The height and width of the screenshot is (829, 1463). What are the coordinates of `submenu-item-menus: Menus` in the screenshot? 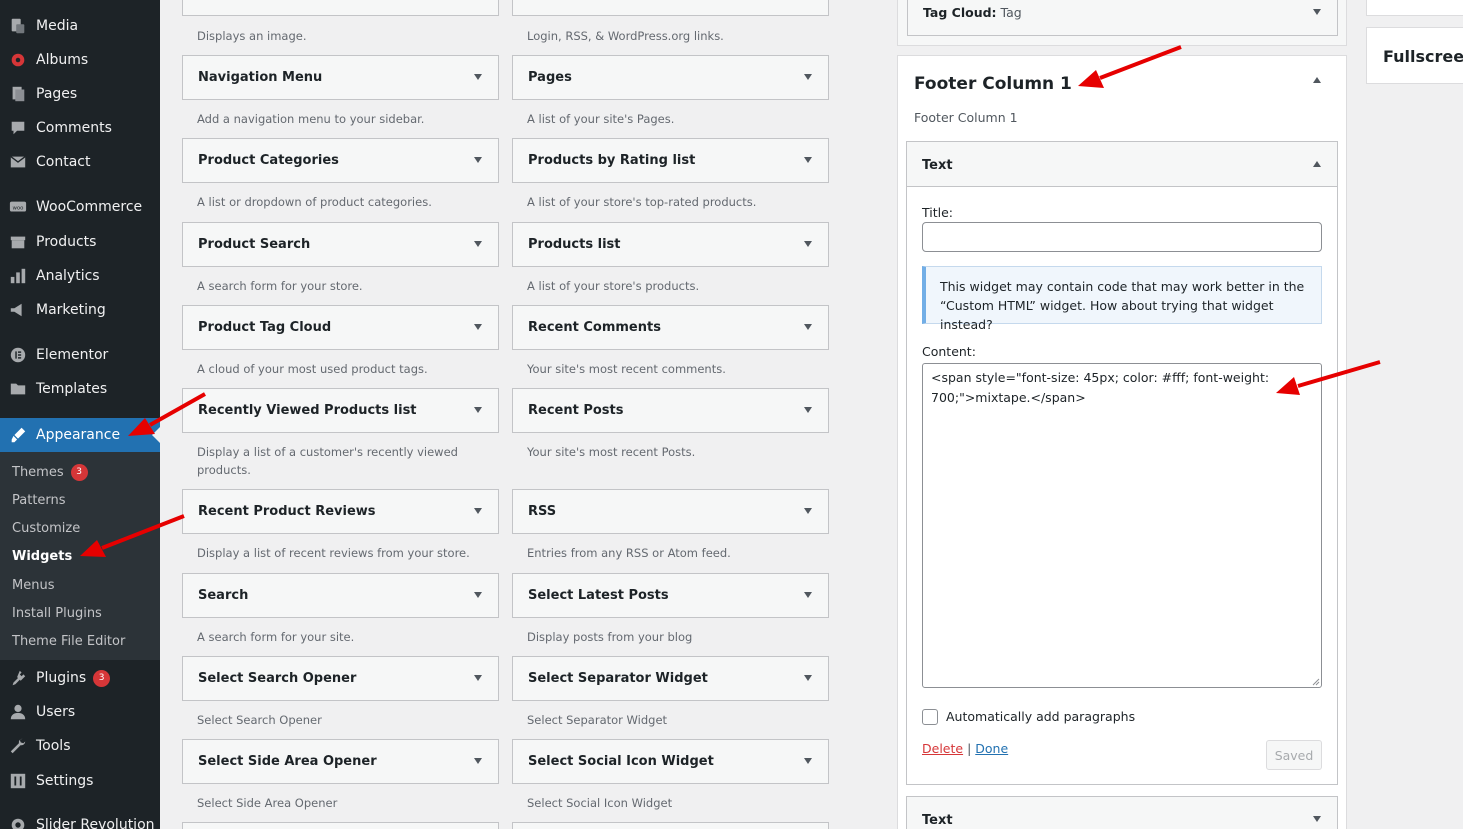 It's located at (33, 585).